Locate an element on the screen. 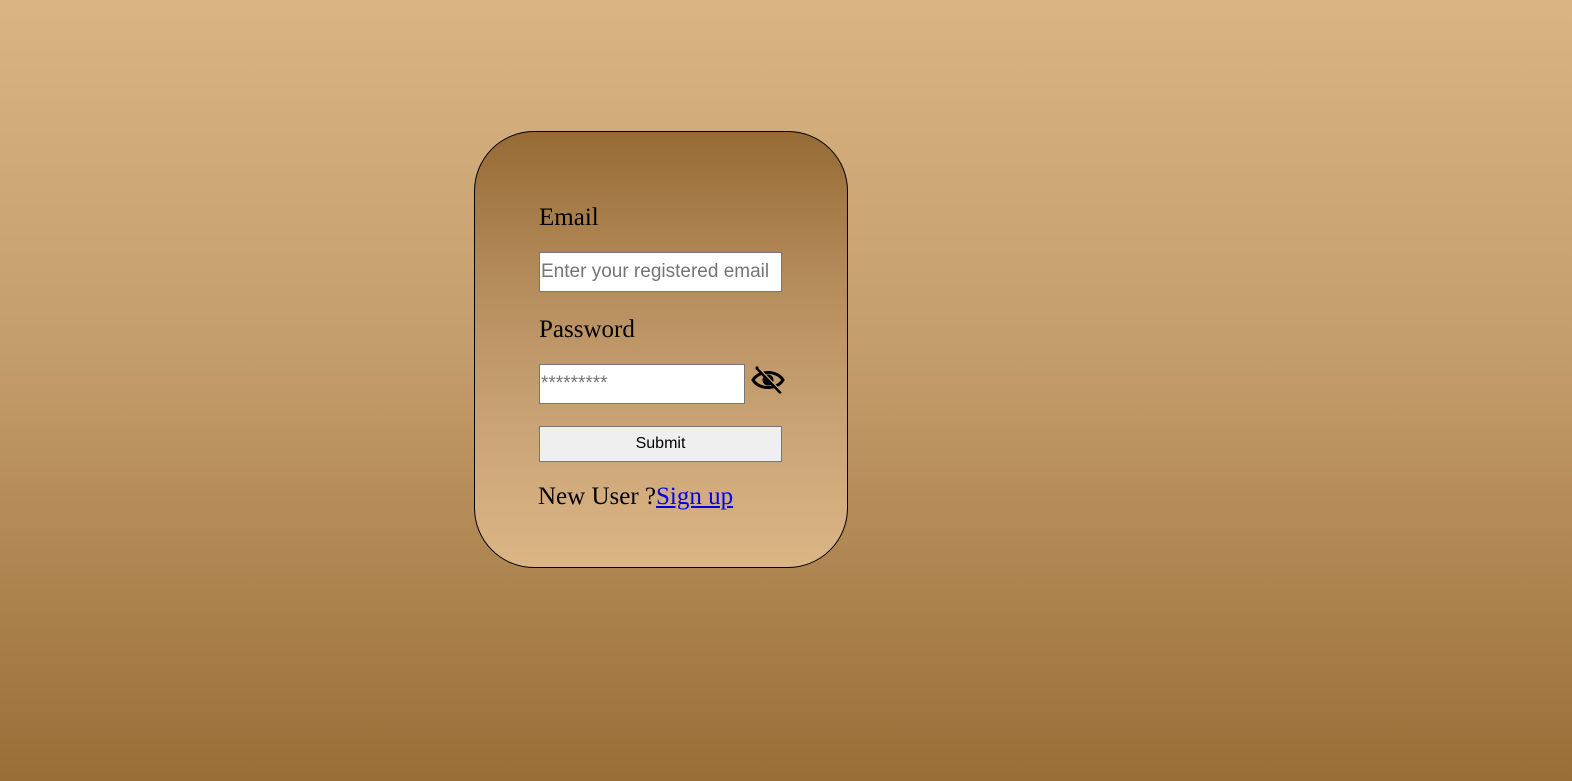  submit-button: Submit is located at coordinates (660, 444).